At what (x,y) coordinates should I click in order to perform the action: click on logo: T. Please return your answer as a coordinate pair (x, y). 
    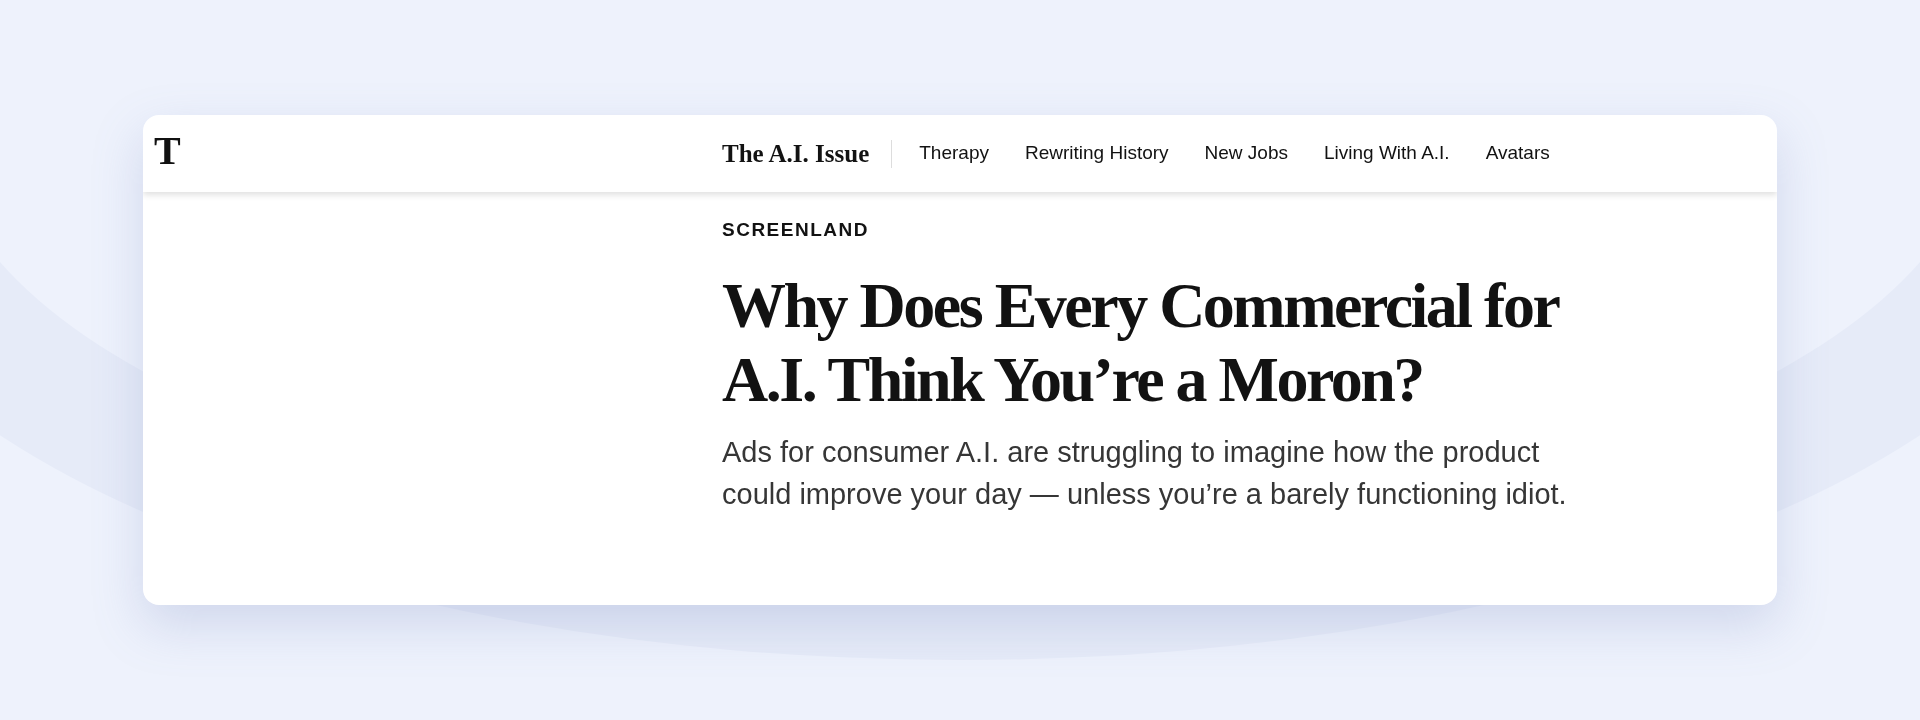
    Looking at the image, I should click on (167, 151).